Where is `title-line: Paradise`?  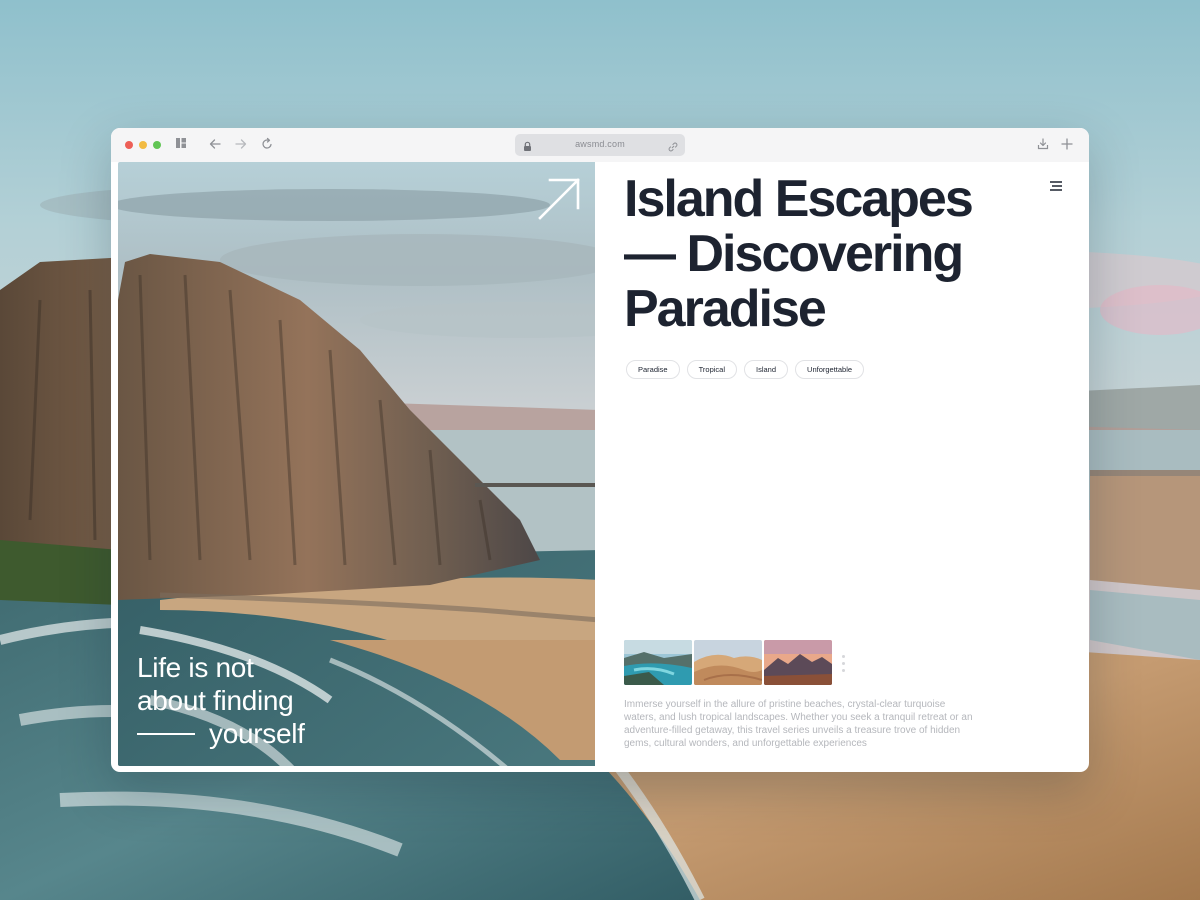
title-line: Paradise is located at coordinates (725, 309).